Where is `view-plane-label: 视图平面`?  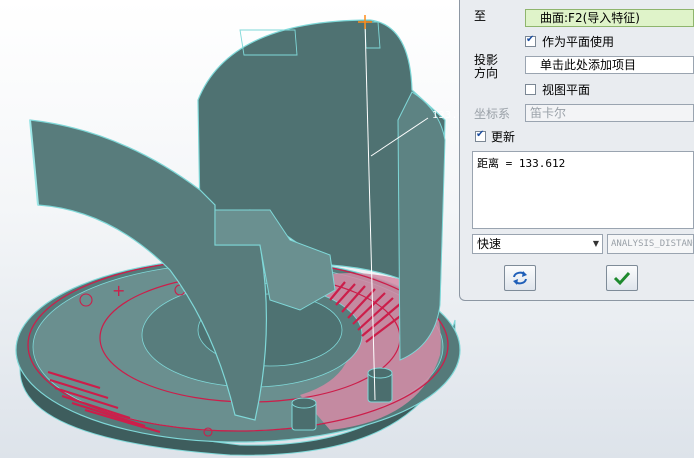
view-plane-label: 视图平面 is located at coordinates (566, 90).